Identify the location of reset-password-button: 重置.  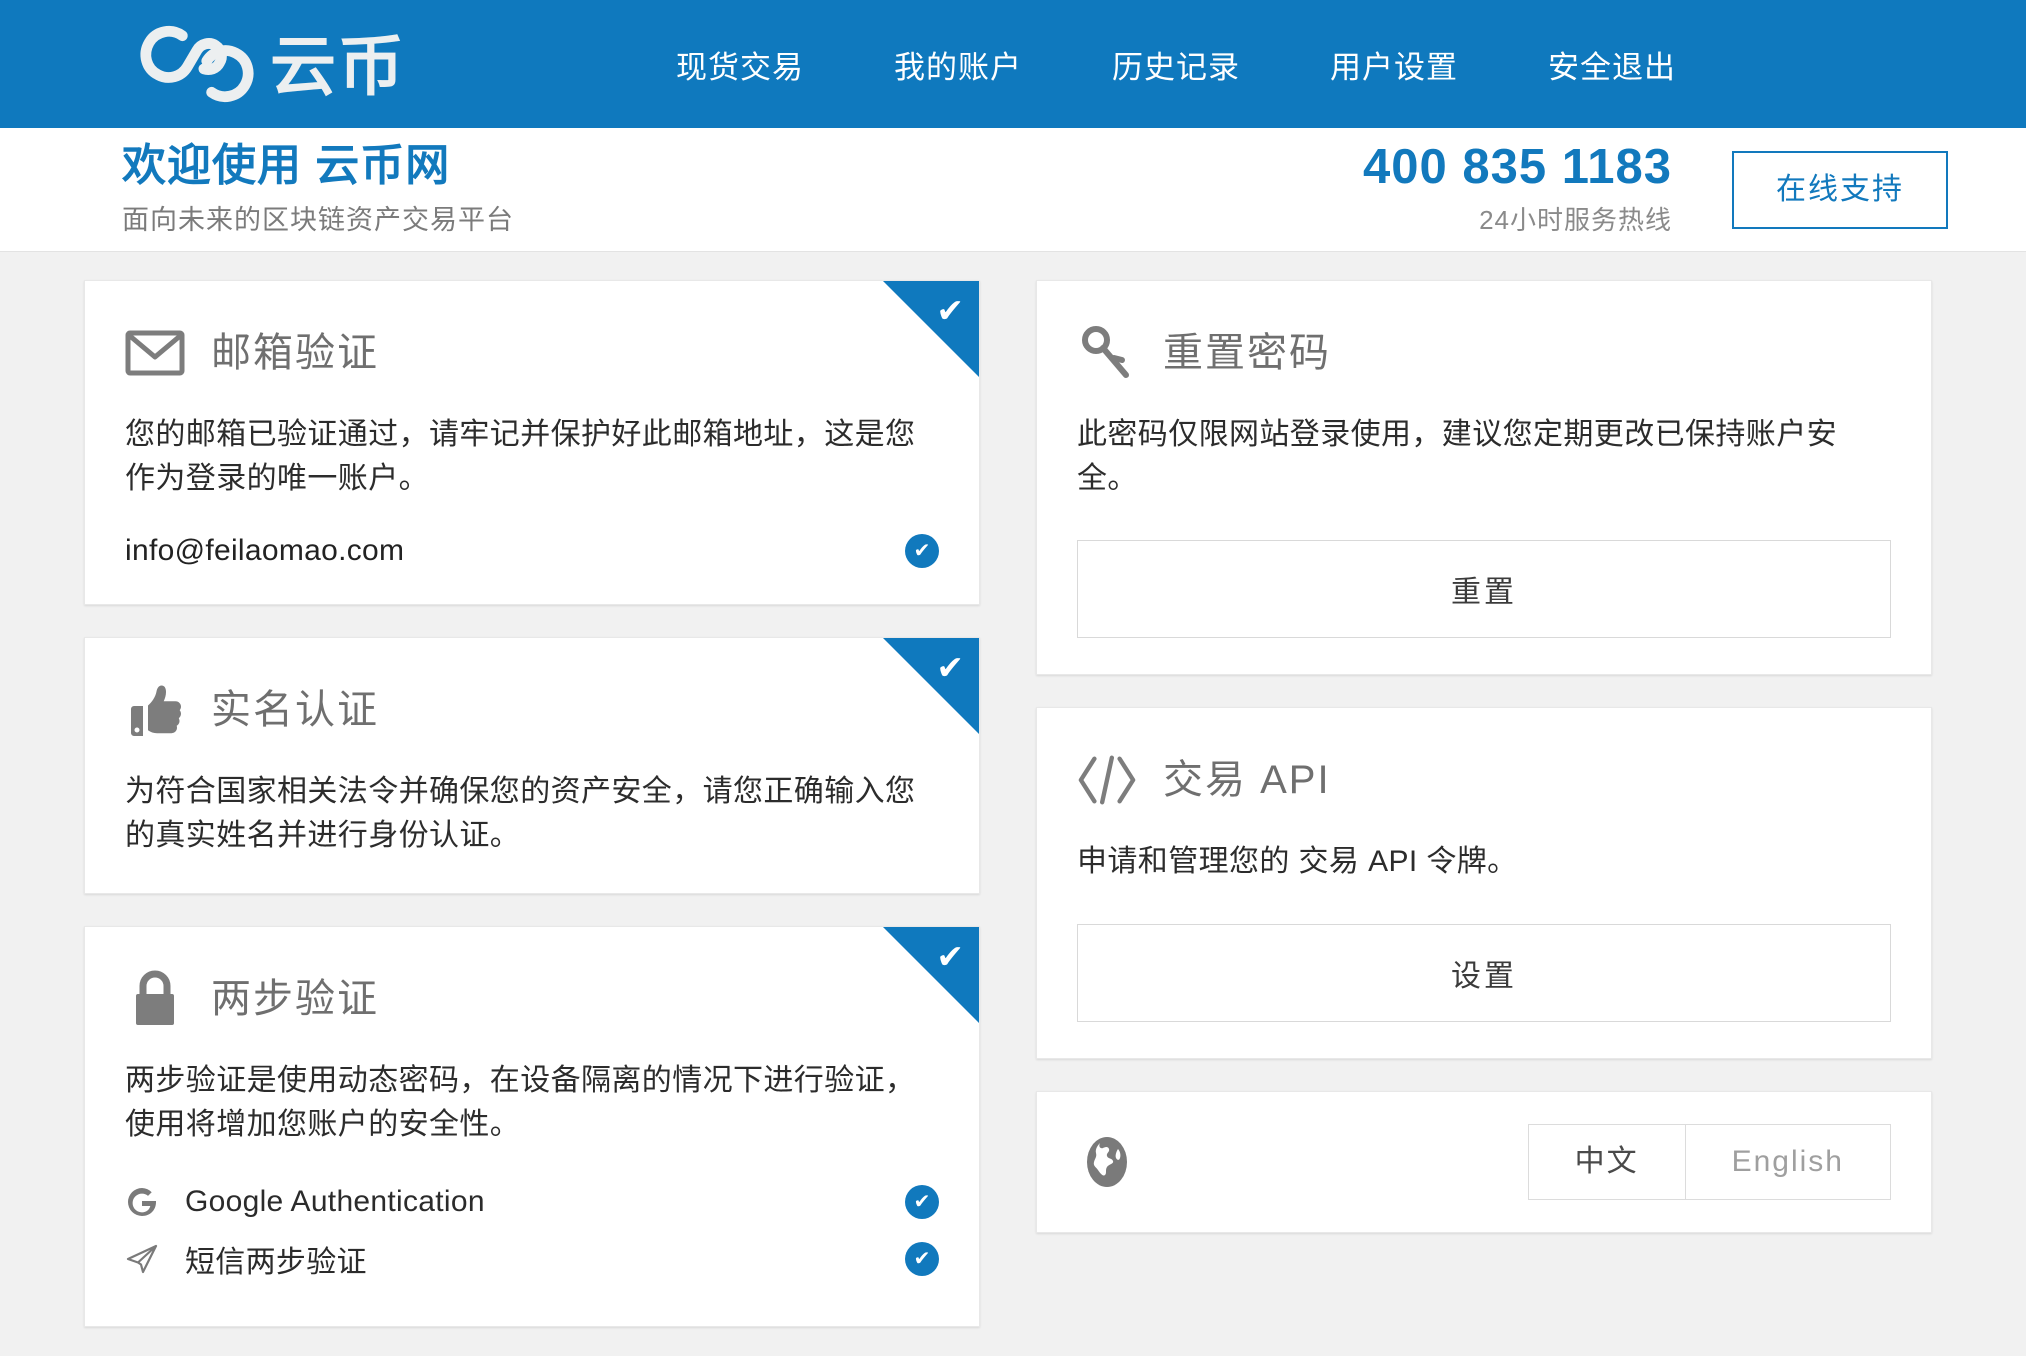
(1484, 589).